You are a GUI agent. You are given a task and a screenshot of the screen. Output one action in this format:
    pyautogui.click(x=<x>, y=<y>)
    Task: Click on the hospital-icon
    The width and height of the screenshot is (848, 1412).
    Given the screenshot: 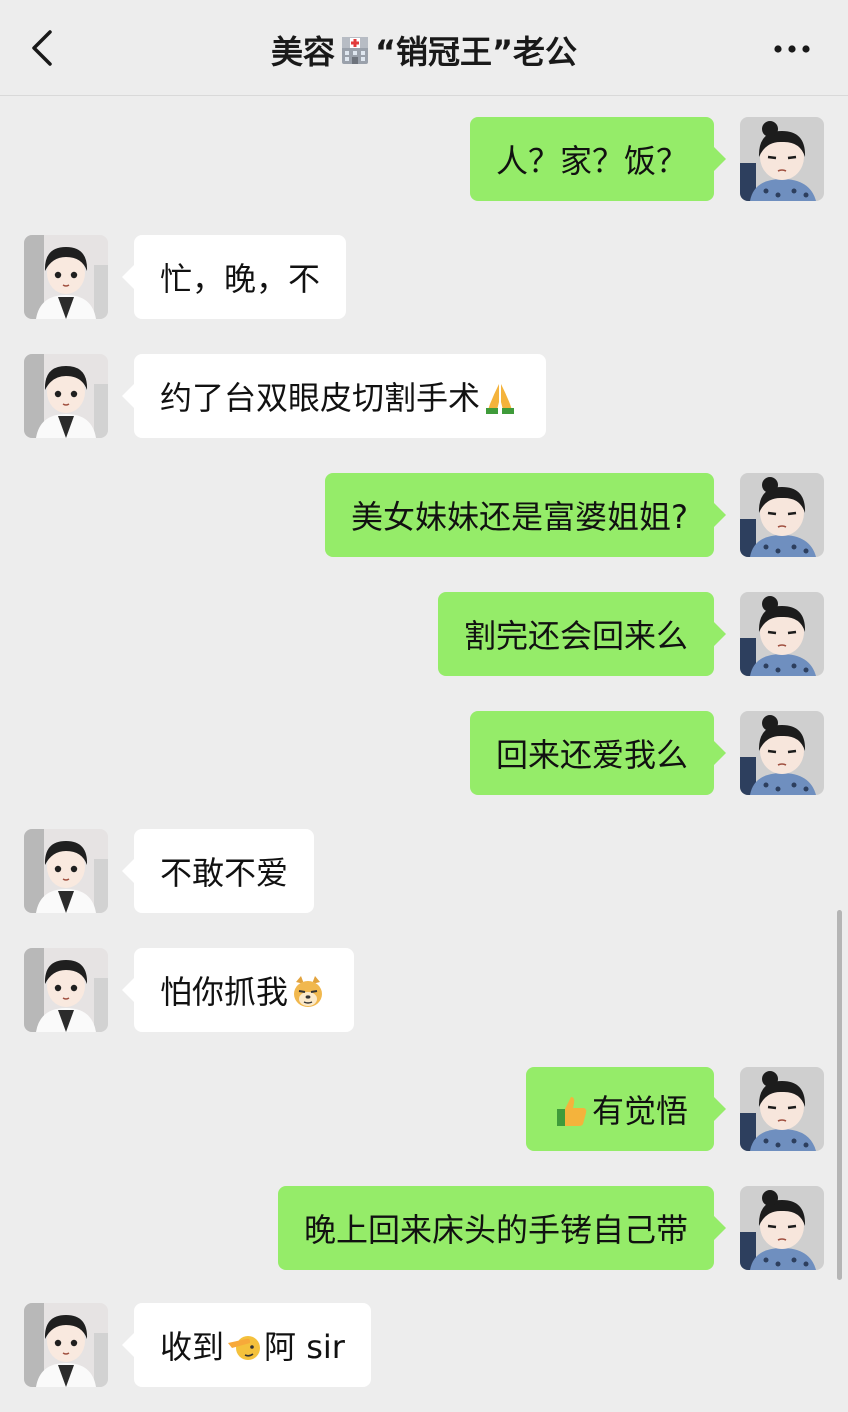 What is the action you would take?
    pyautogui.click(x=354, y=50)
    